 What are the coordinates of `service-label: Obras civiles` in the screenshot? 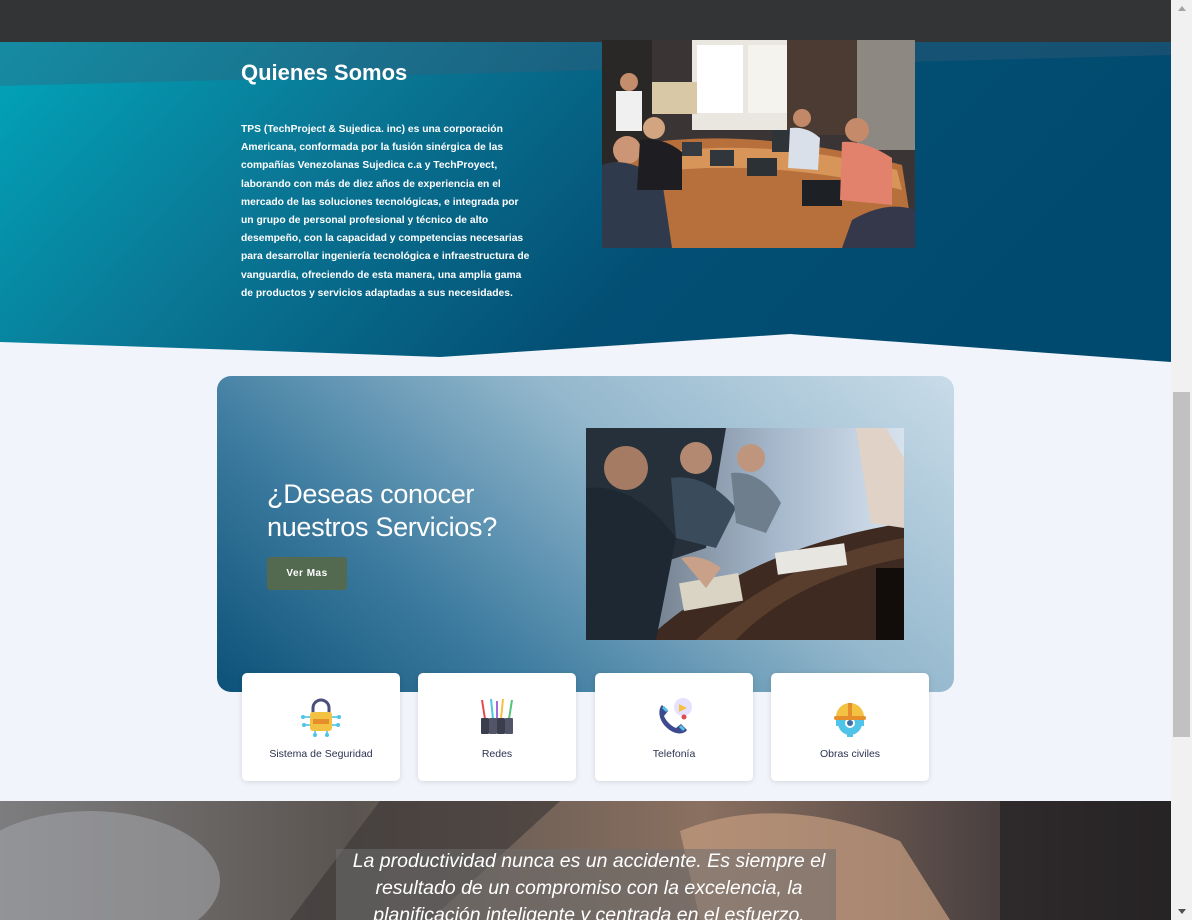 It's located at (850, 754).